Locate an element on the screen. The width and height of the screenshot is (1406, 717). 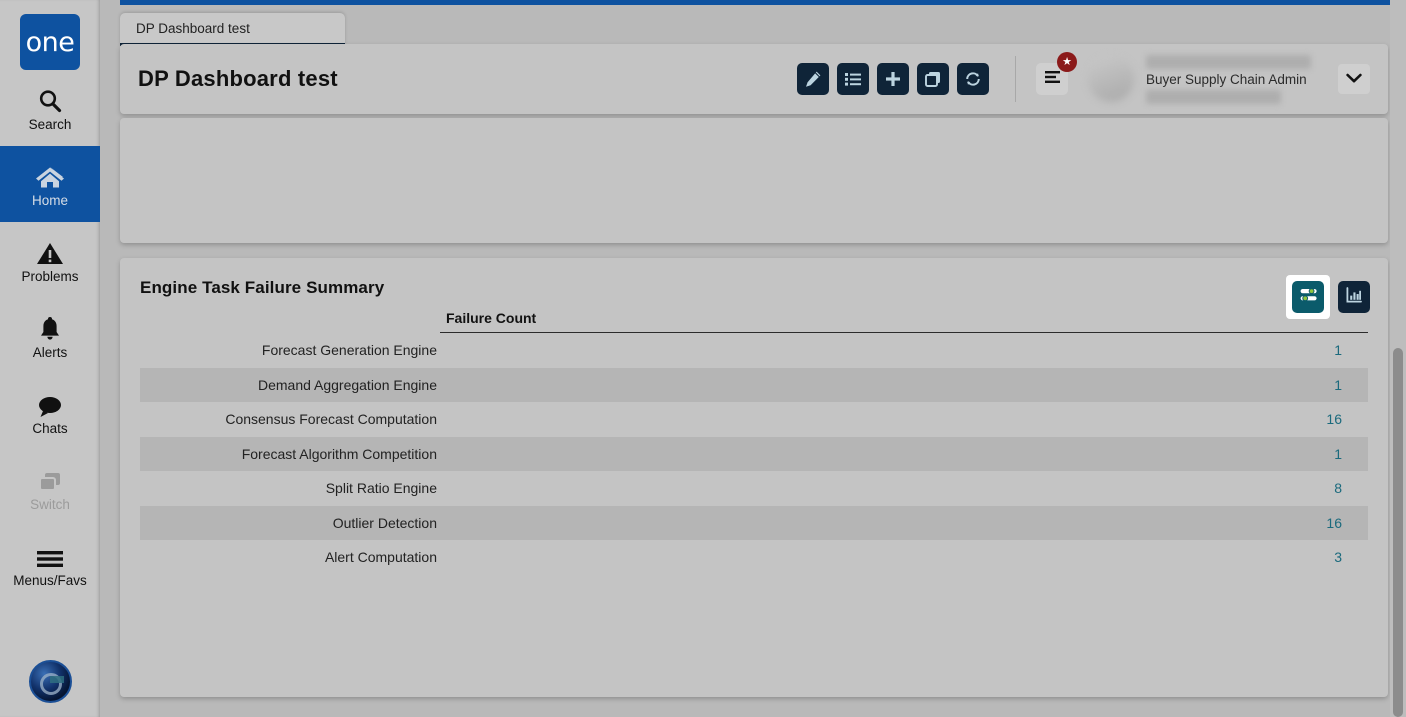
copy-button is located at coordinates (933, 79).